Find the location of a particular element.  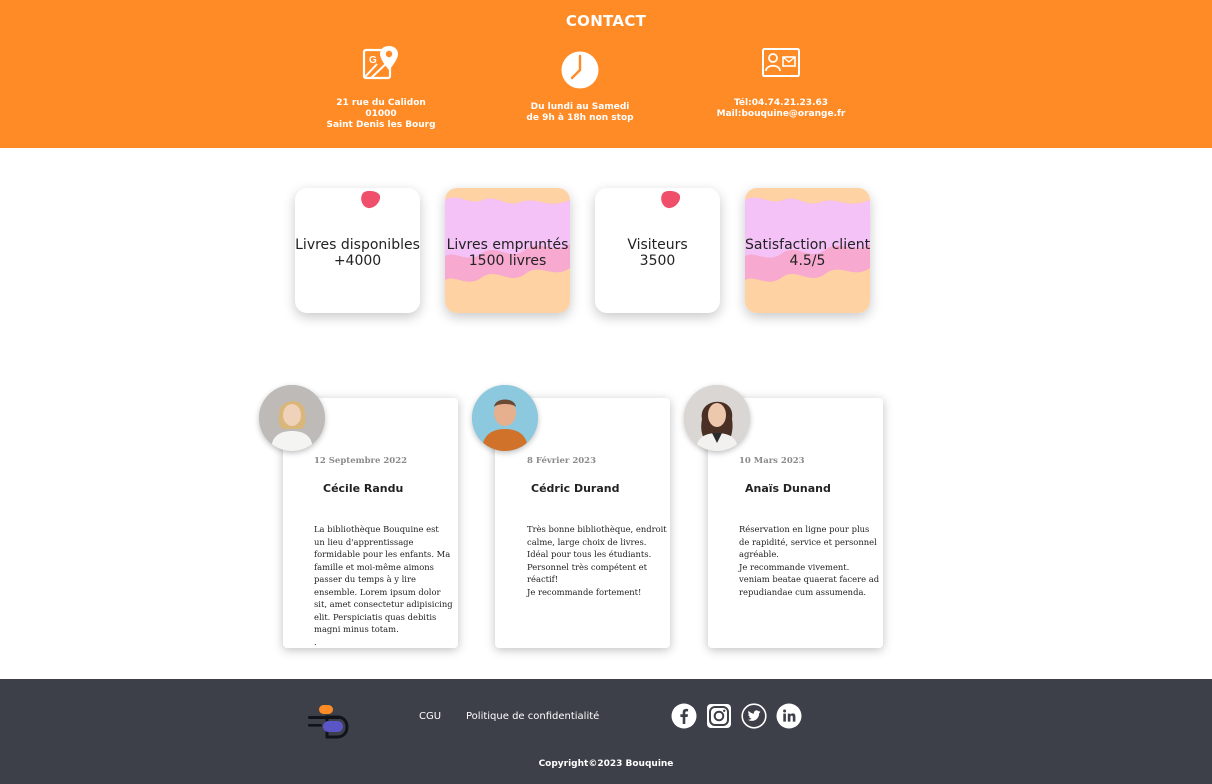

stat-card-satisfaction: Satisfaction client 4.5/5 is located at coordinates (807, 250).